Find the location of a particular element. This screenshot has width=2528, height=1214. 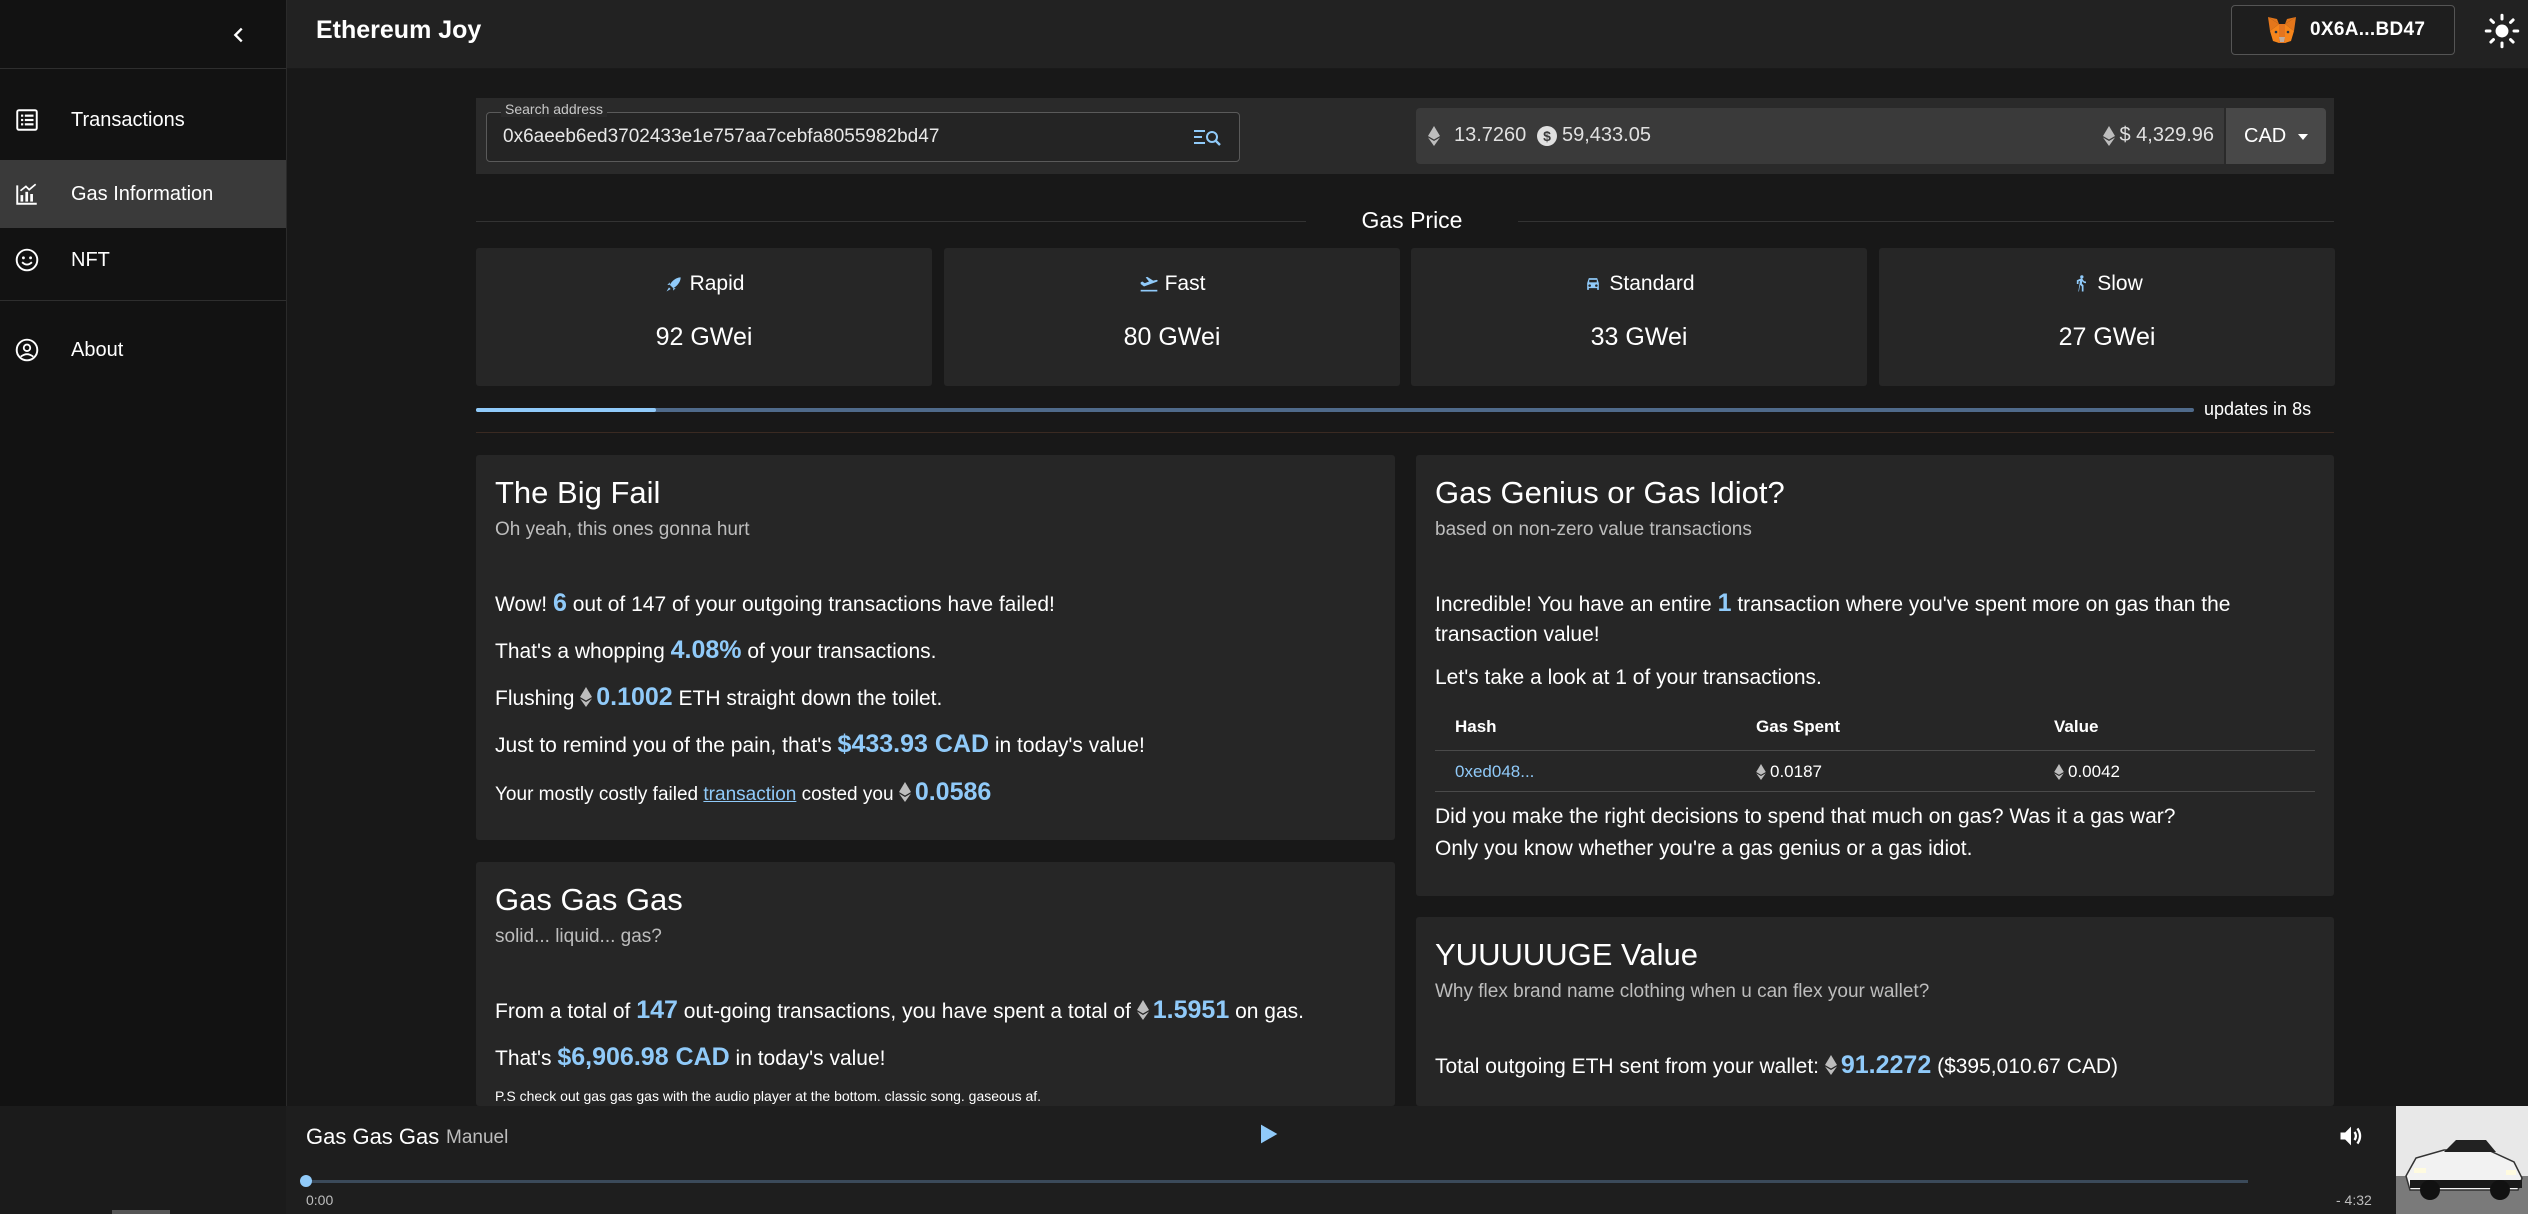

playback-progress-track is located at coordinates (1277, 1181).